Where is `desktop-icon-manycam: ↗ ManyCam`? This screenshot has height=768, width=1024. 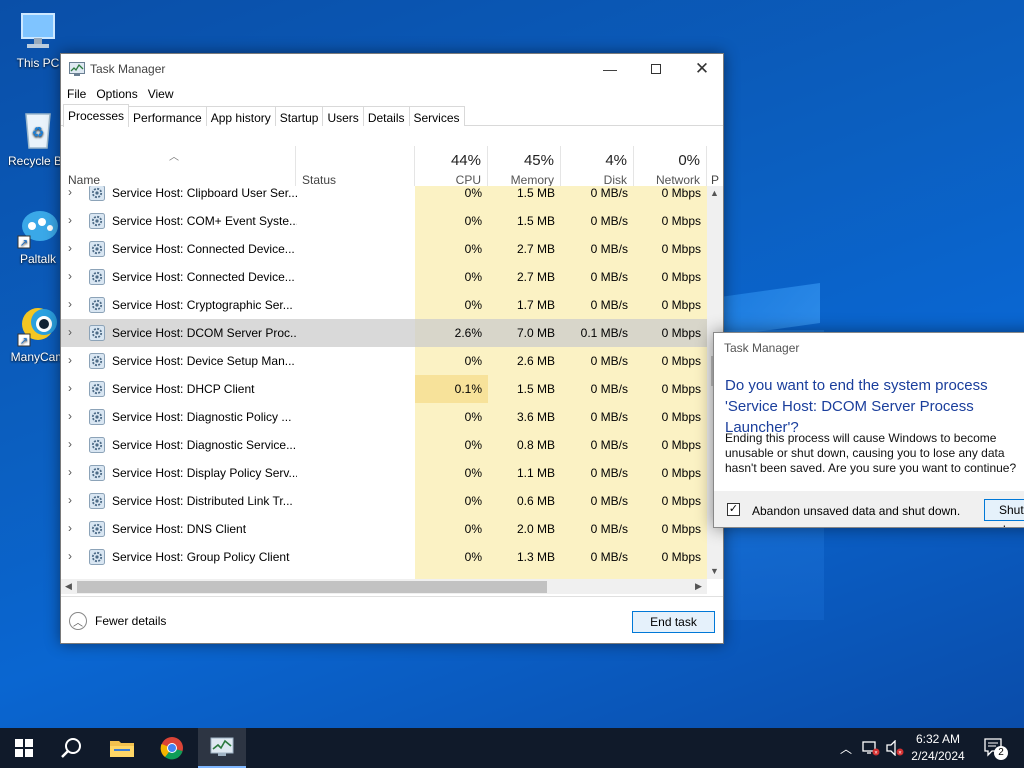 desktop-icon-manycam: ↗ ManyCam is located at coordinates (38, 334).